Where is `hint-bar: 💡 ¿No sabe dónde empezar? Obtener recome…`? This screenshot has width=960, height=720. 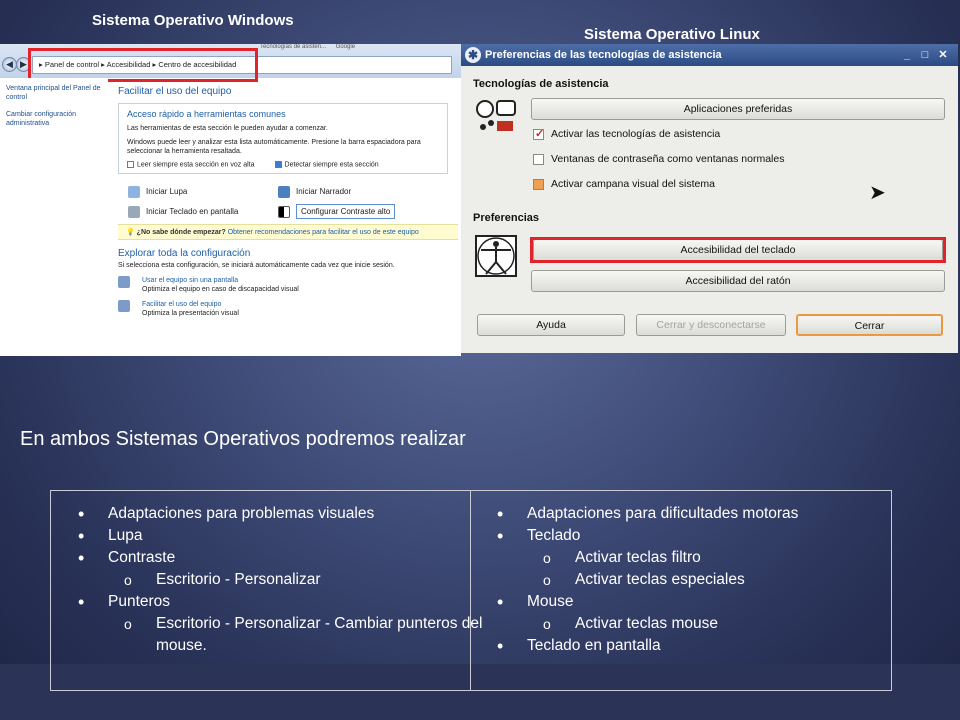
hint-bar: 💡 ¿No sabe dónde empezar? Obtener recome… is located at coordinates (288, 232).